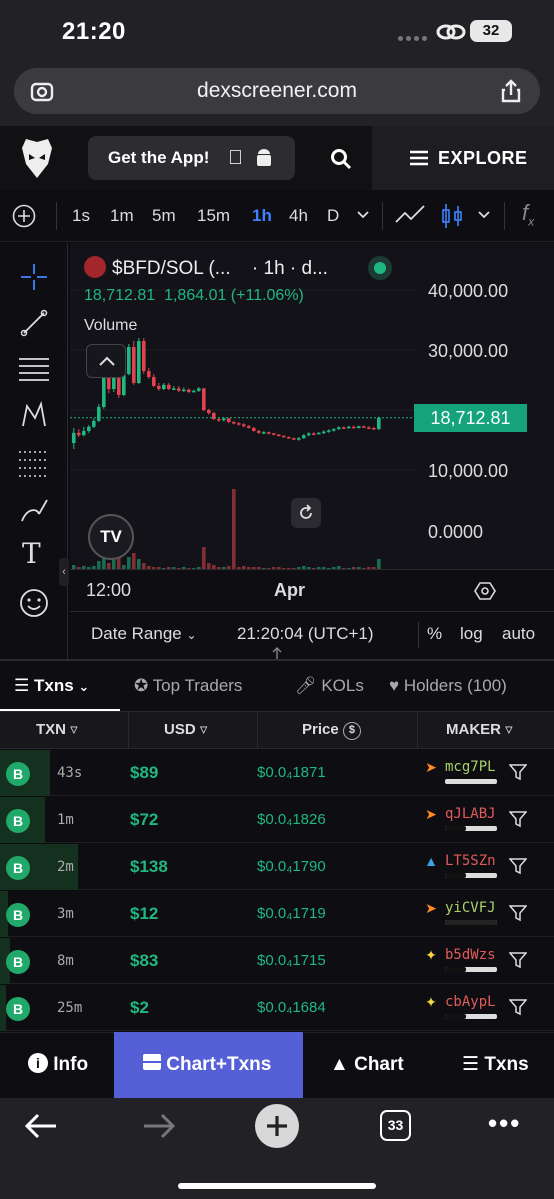 The height and width of the screenshot is (1199, 554). I want to click on maker-address: qJLABJ, so click(470, 814).